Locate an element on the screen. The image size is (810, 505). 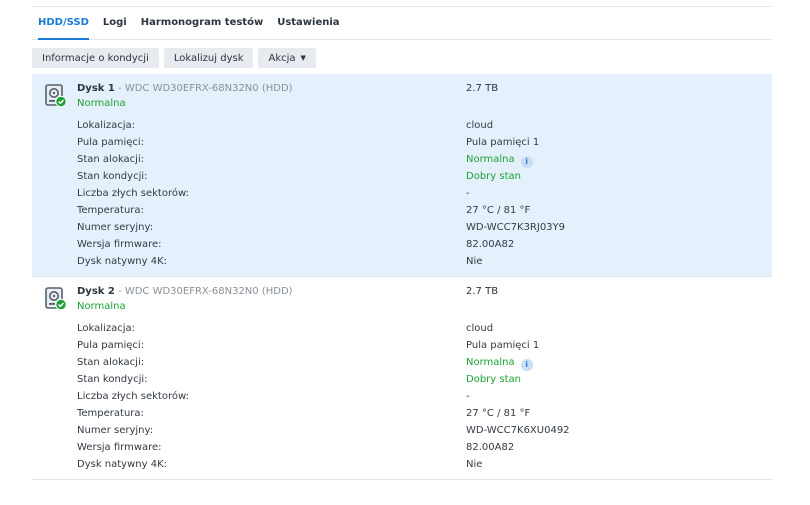
action-dropdown-label: Akcja is located at coordinates (282, 58).